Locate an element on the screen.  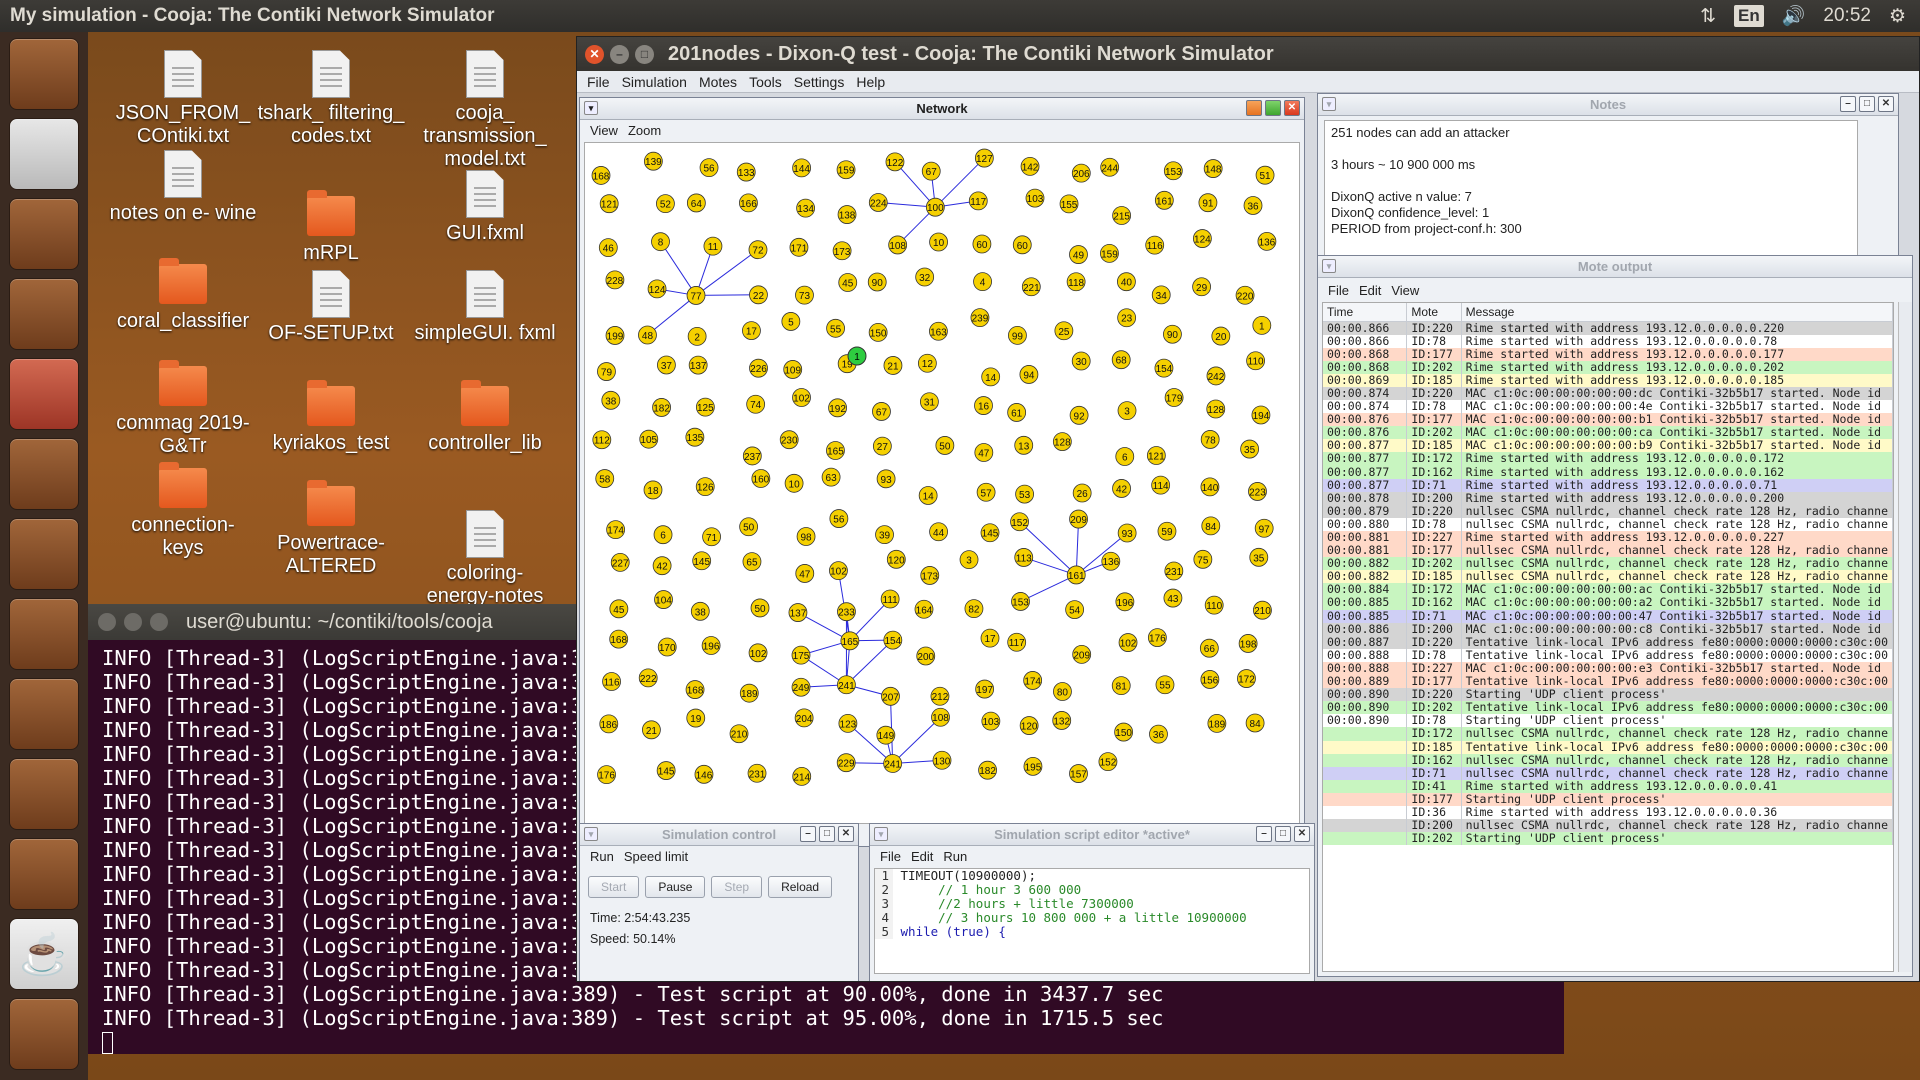
mote-node: 8 is located at coordinates (660, 242).